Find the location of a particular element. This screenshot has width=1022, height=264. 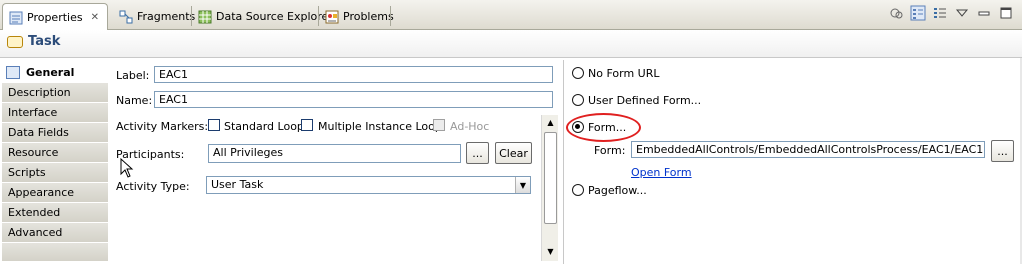

fragments-icon is located at coordinates (126, 17).